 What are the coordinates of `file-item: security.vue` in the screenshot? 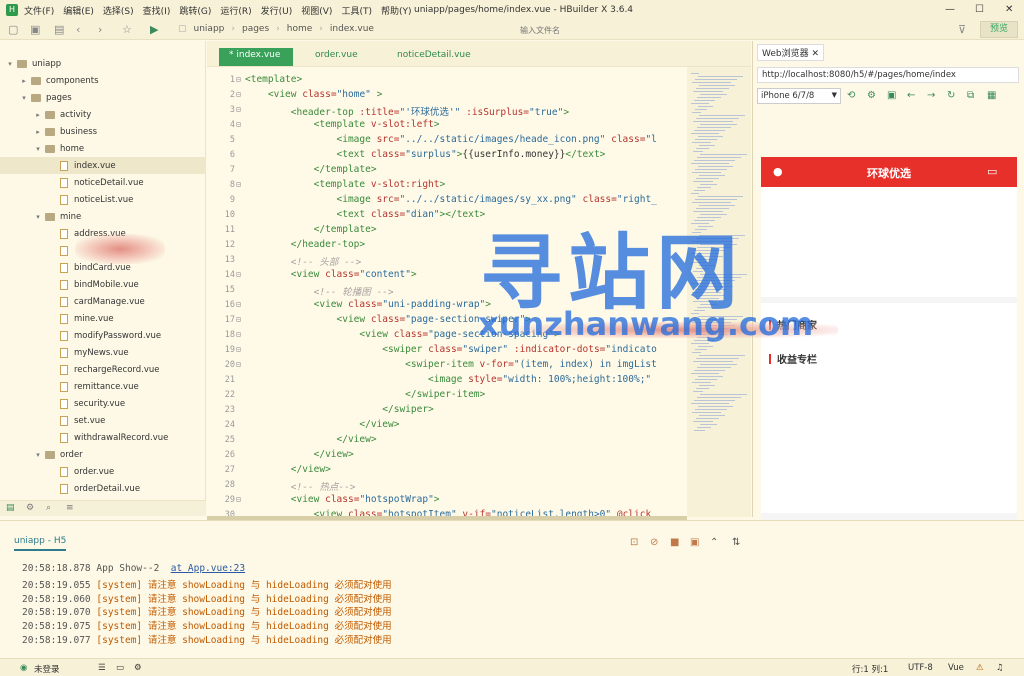 It's located at (103, 403).